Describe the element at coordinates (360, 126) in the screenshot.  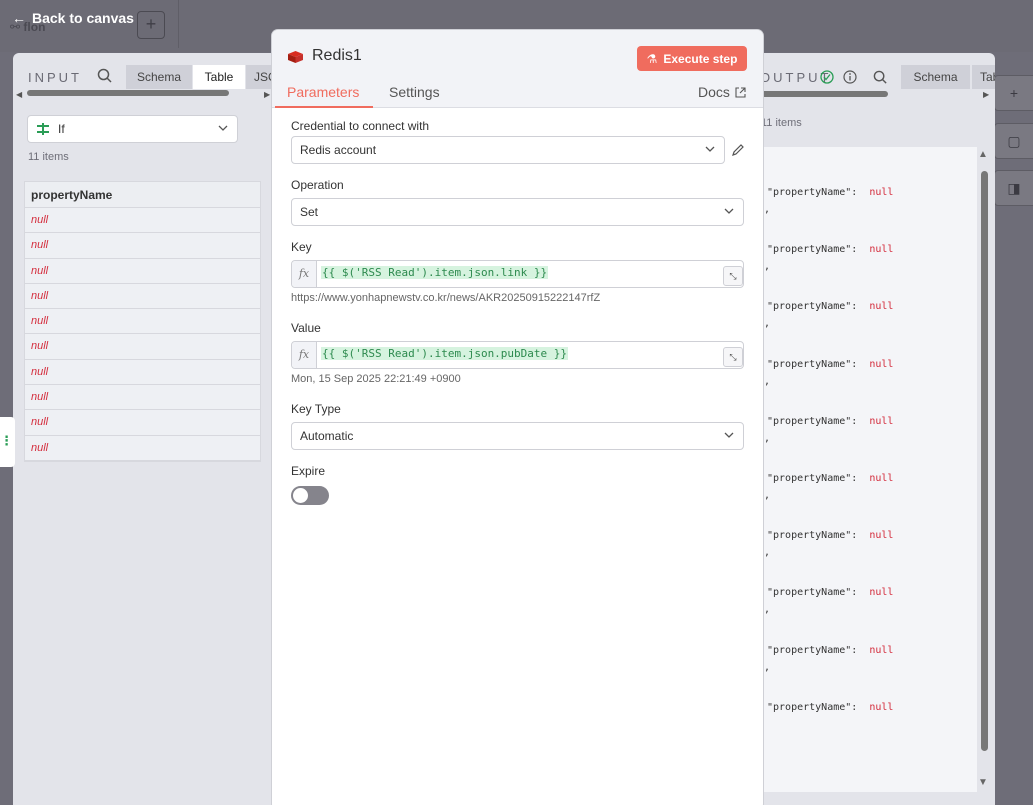
I see `credential-label: Credential to connect with` at that location.